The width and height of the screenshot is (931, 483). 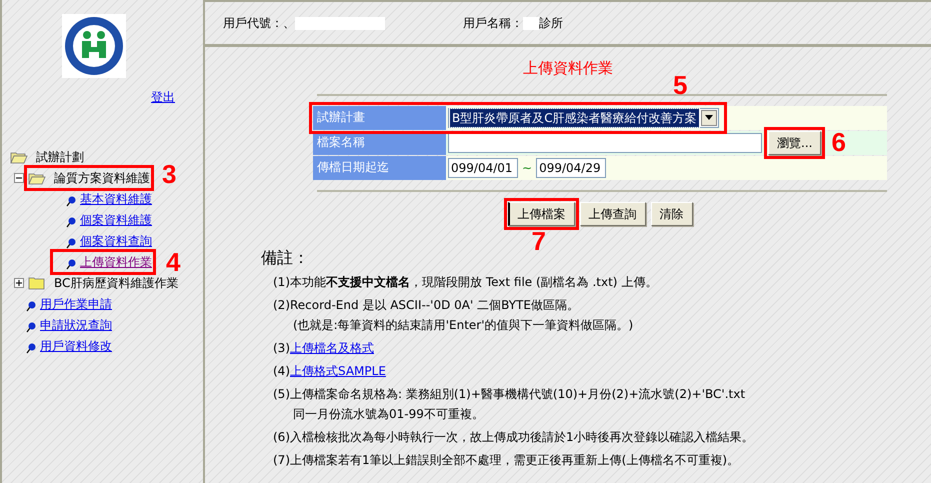 What do you see at coordinates (605, 142) in the screenshot?
I see `file-path-field` at bounding box center [605, 142].